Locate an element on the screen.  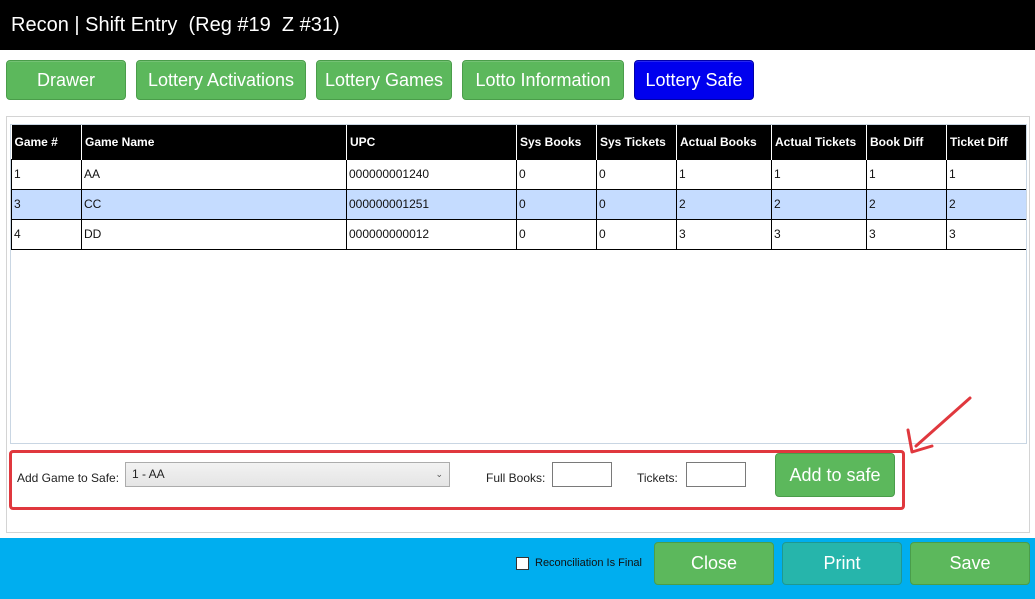
table-row: 1 AA 000000001240 0 0 1 1 1 1 is located at coordinates (518, 174).